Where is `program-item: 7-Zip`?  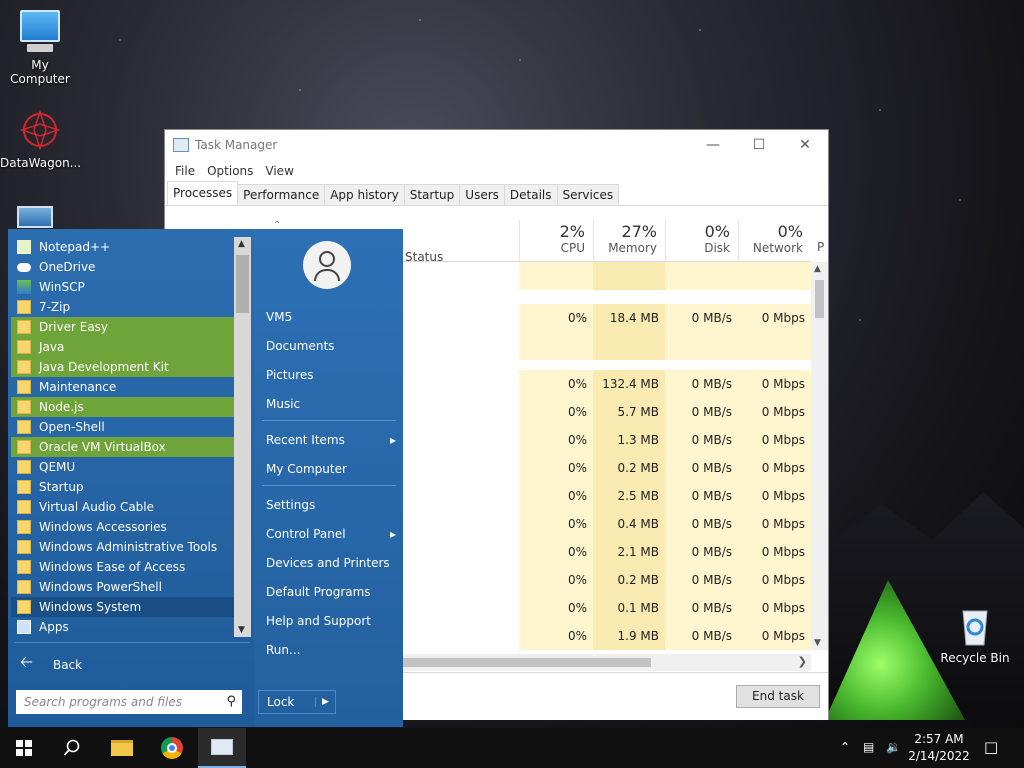 program-item: 7-Zip is located at coordinates (125, 307).